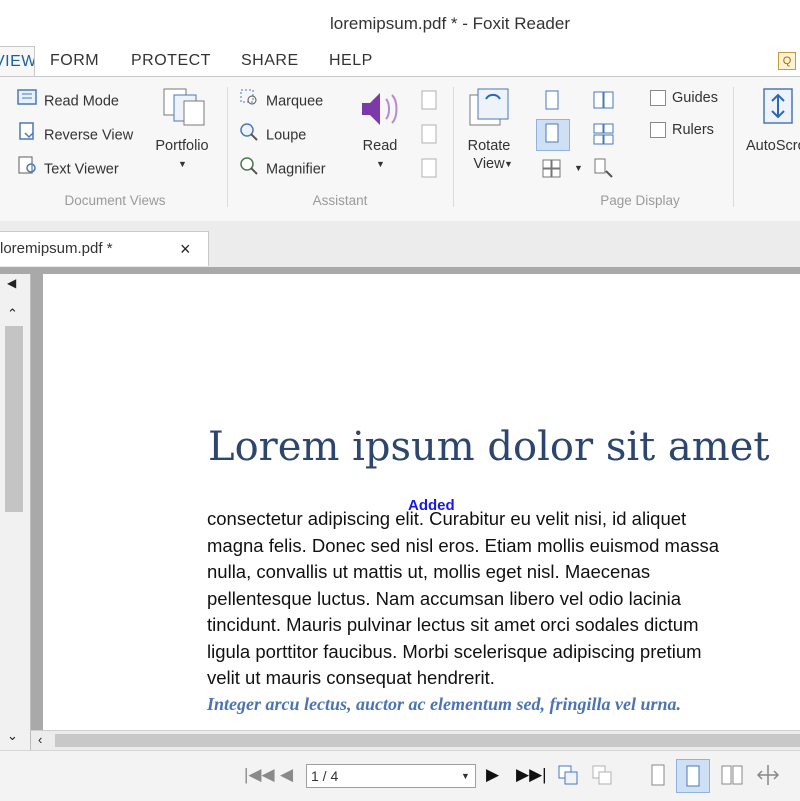  Describe the element at coordinates (380, 146) in the screenshot. I see `read-label: Read` at that location.